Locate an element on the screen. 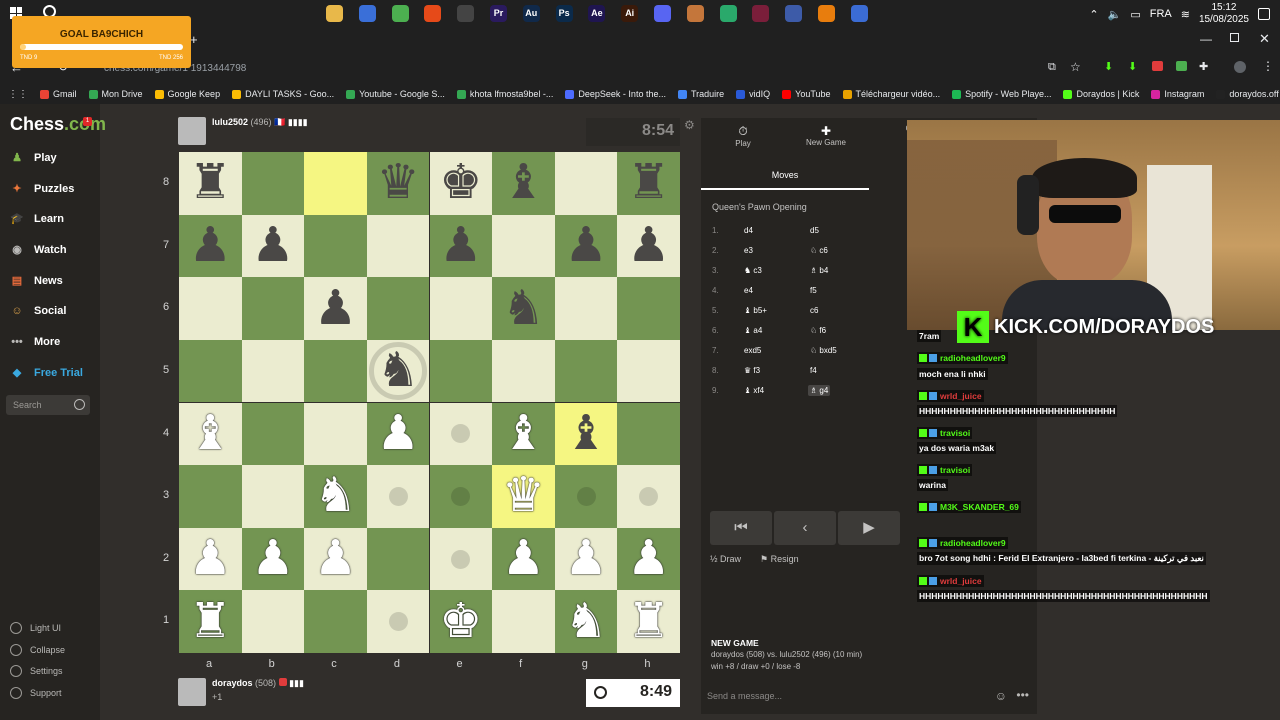  chat-username: wrld_juice is located at coordinates (950, 581).